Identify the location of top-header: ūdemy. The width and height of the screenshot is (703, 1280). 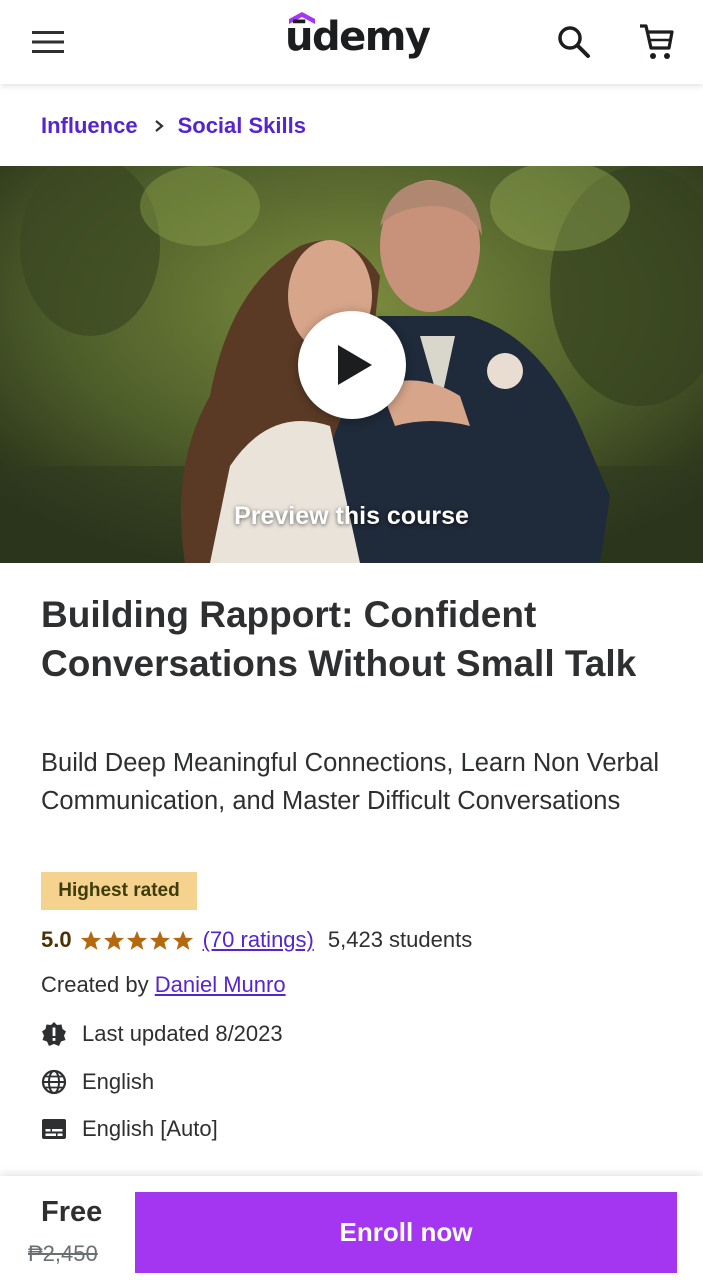
(351, 42).